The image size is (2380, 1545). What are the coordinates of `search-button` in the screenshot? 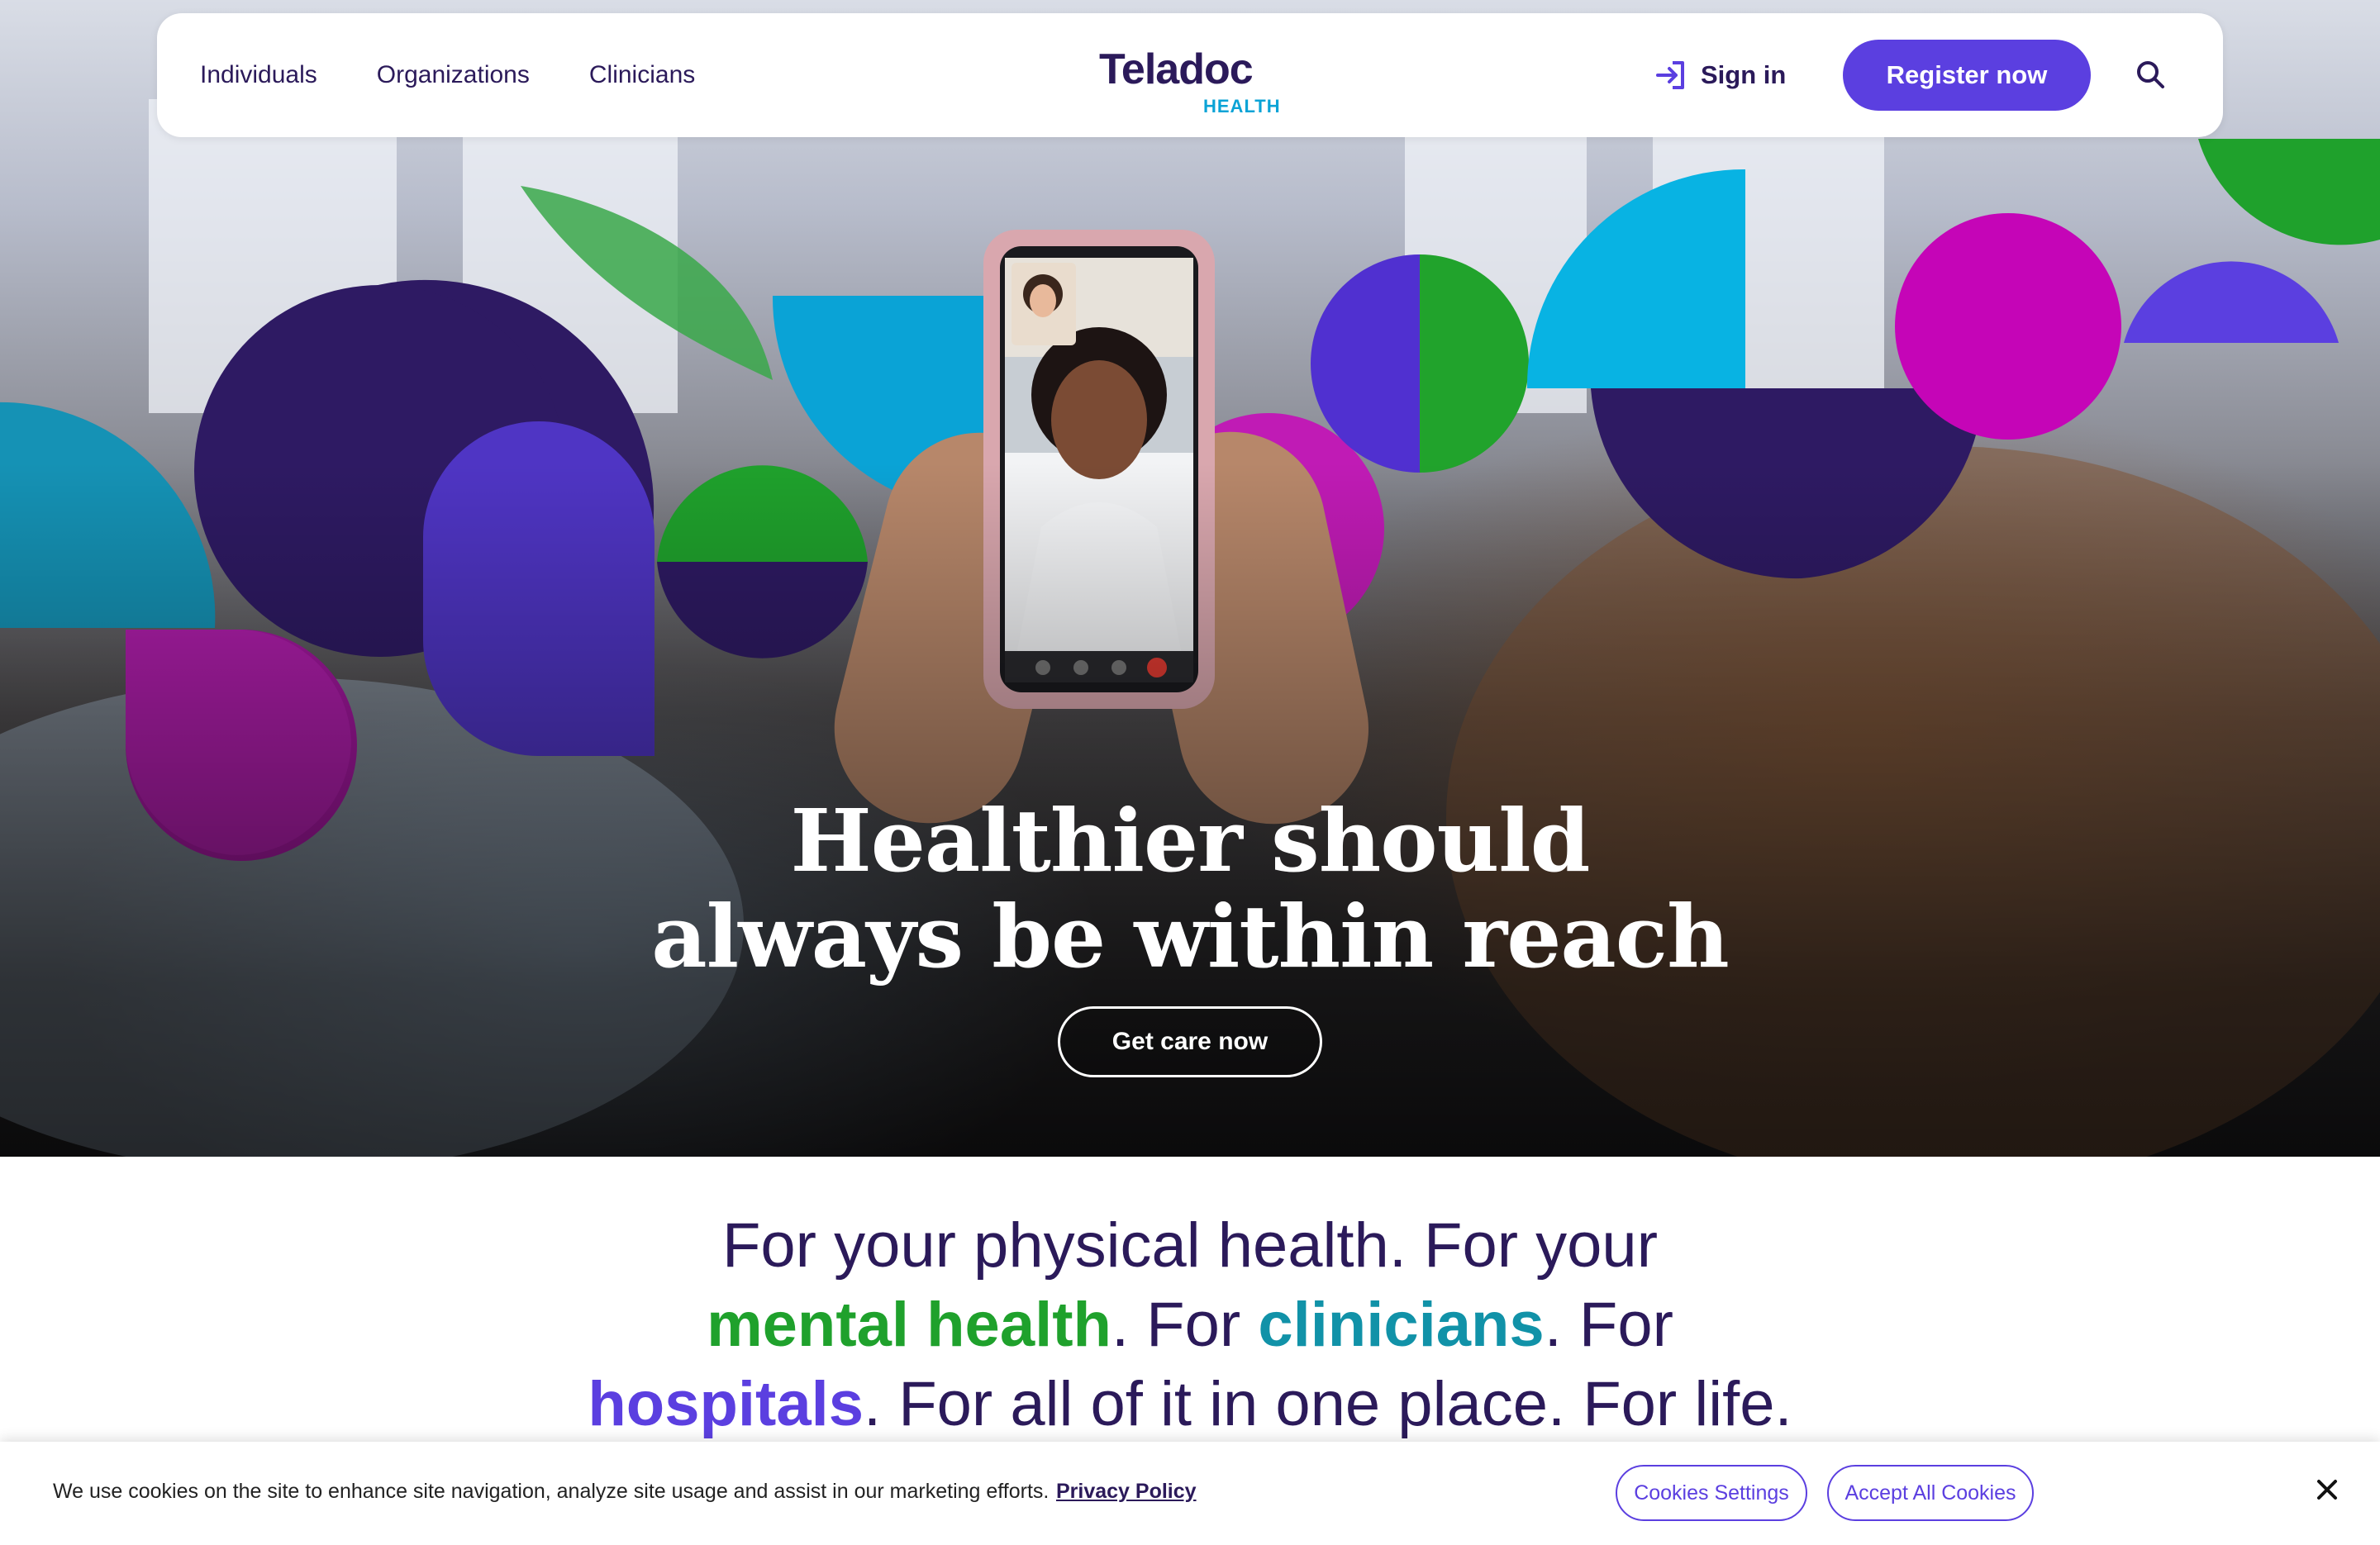 It's located at (2151, 75).